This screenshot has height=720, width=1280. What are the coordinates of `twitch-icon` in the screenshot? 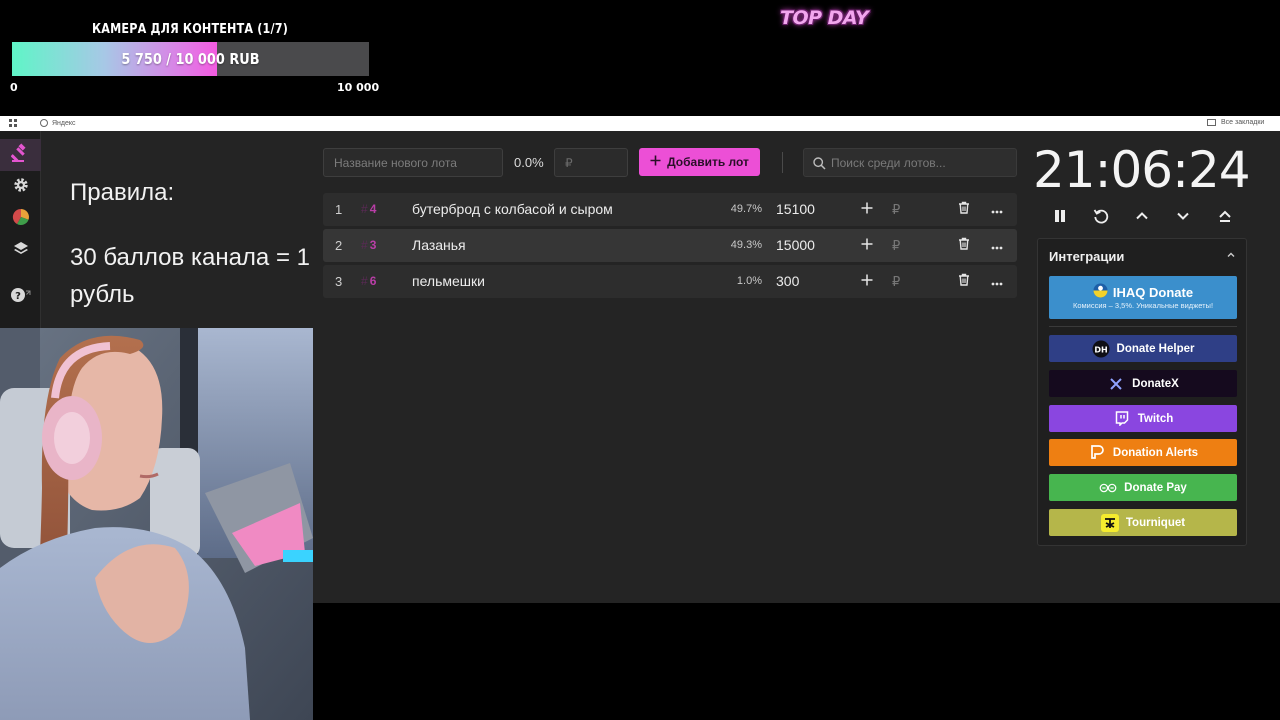 It's located at (1122, 419).